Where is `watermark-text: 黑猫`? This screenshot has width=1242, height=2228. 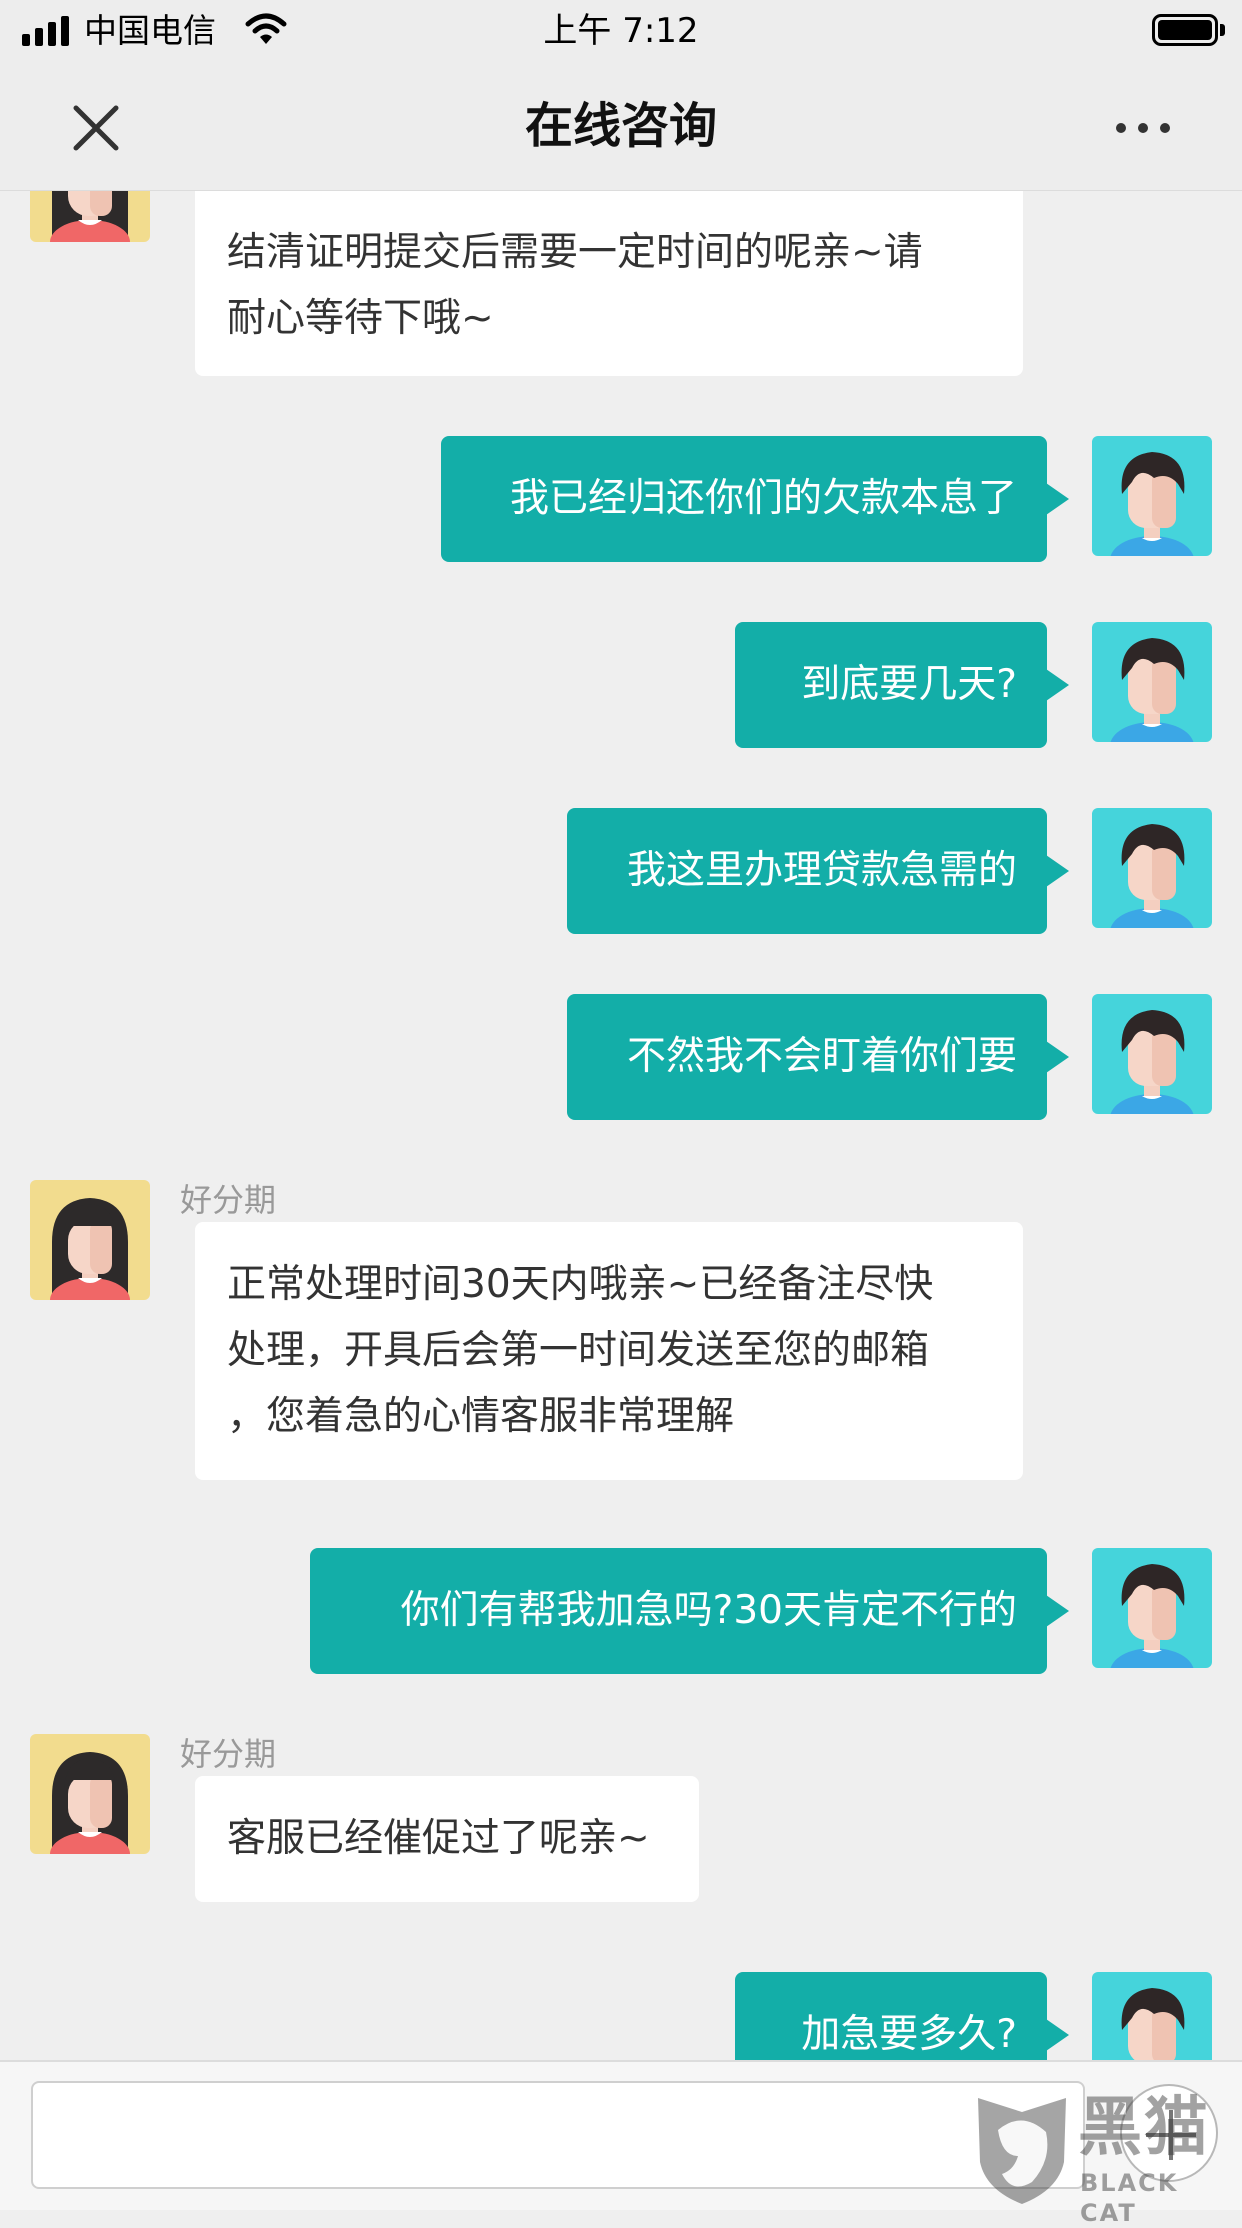 watermark-text: 黑猫 is located at coordinates (1144, 2128).